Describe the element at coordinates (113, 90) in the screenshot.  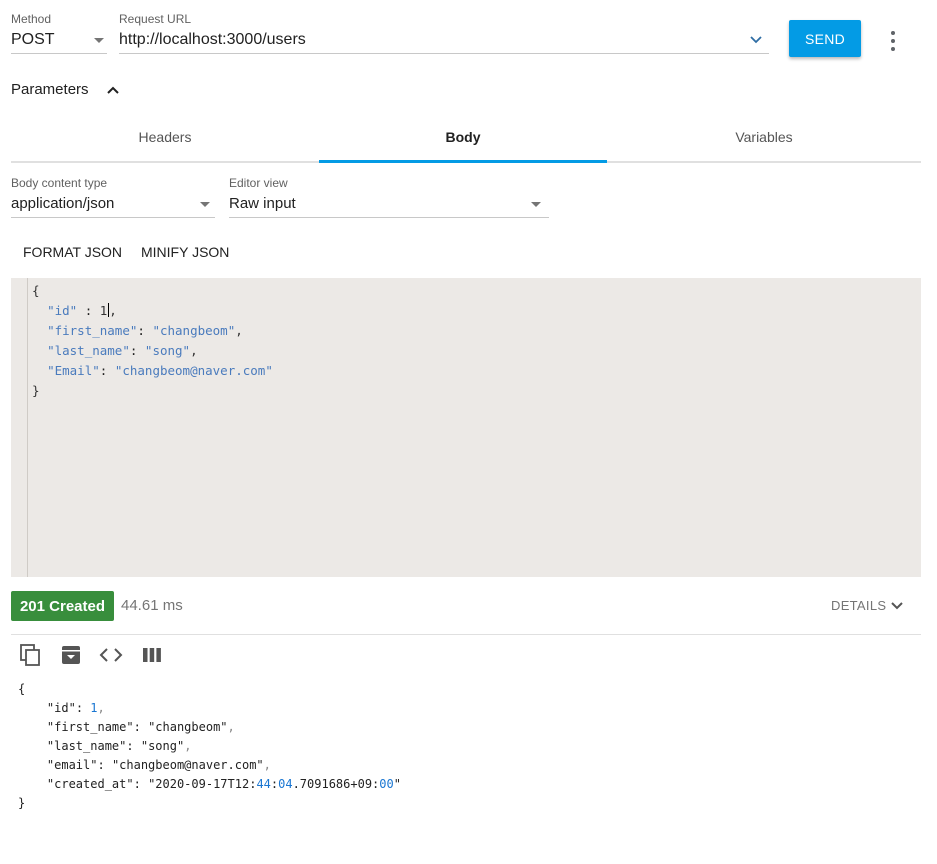
I see `chevron-up-icon` at that location.